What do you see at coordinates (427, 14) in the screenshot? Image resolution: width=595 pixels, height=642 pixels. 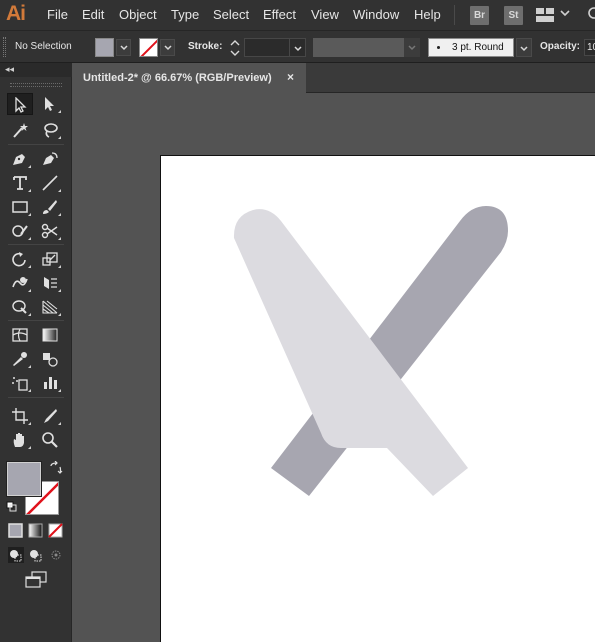 I see `menu-help: Help` at bounding box center [427, 14].